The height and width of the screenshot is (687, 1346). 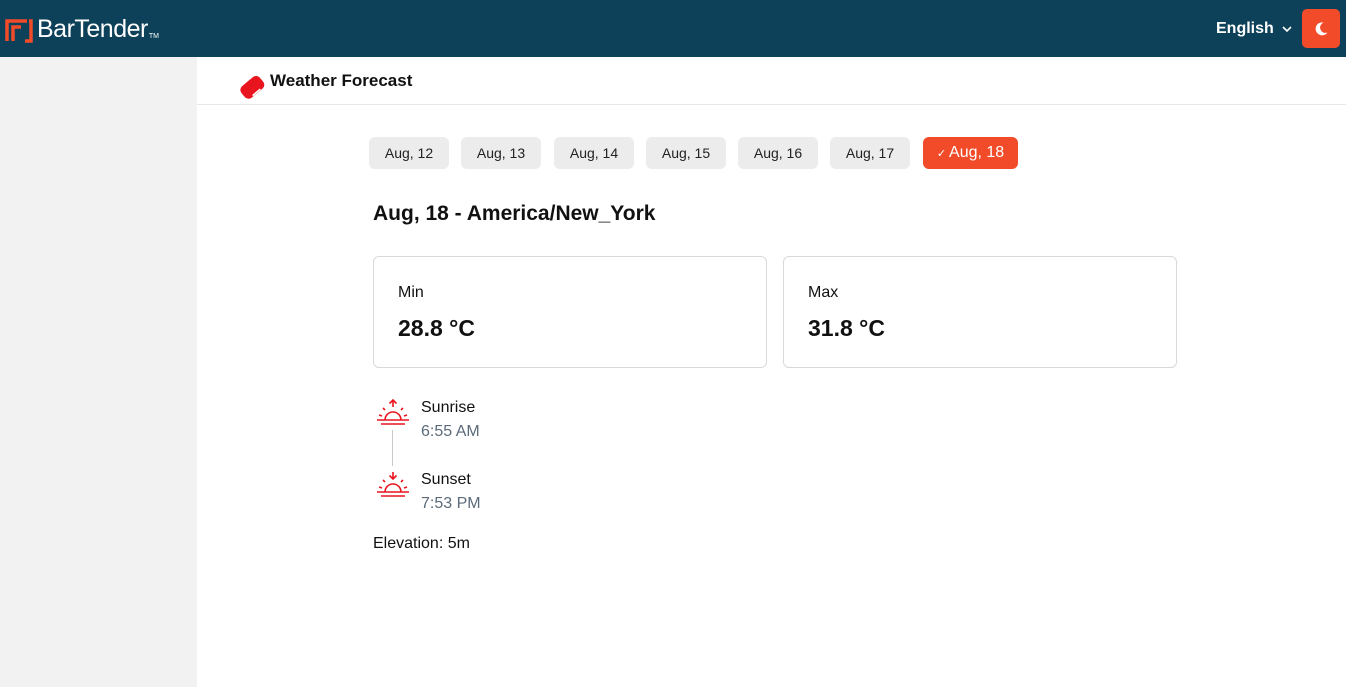 I want to click on language-selector: English, so click(x=1254, y=29).